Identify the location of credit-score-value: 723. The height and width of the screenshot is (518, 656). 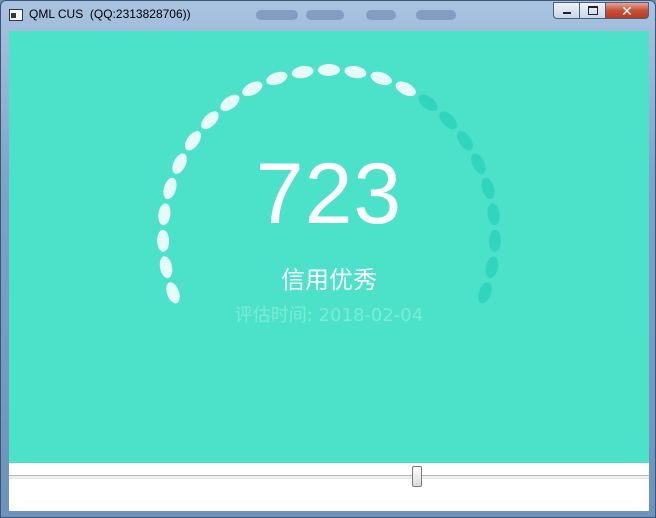
(329, 194).